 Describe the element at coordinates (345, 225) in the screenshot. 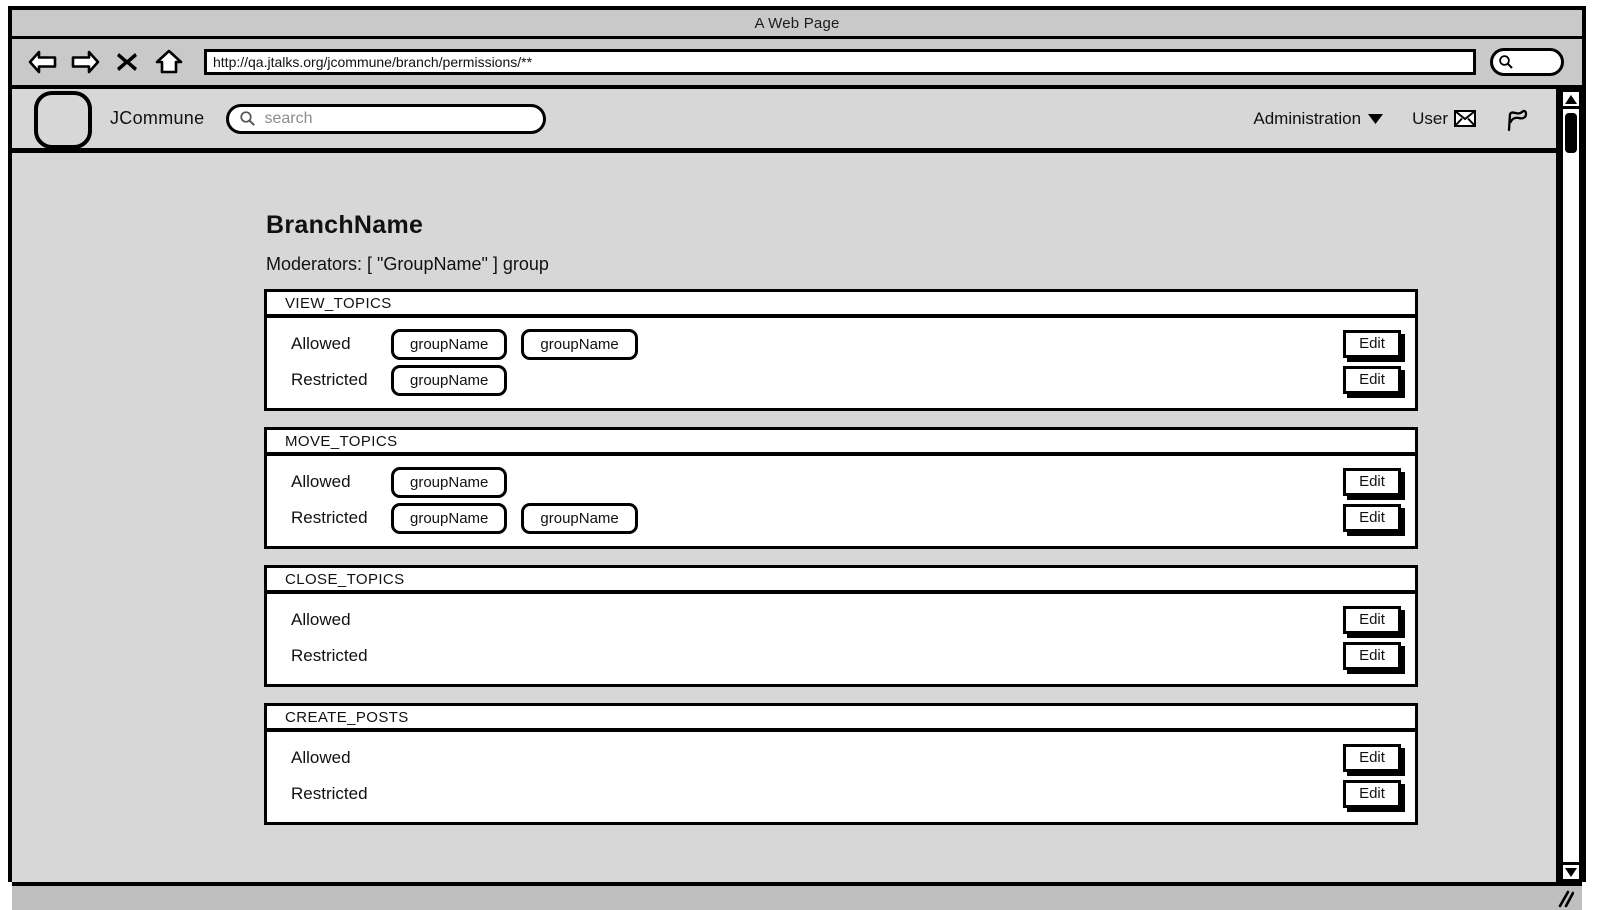

I see `page-title: BranchName` at that location.